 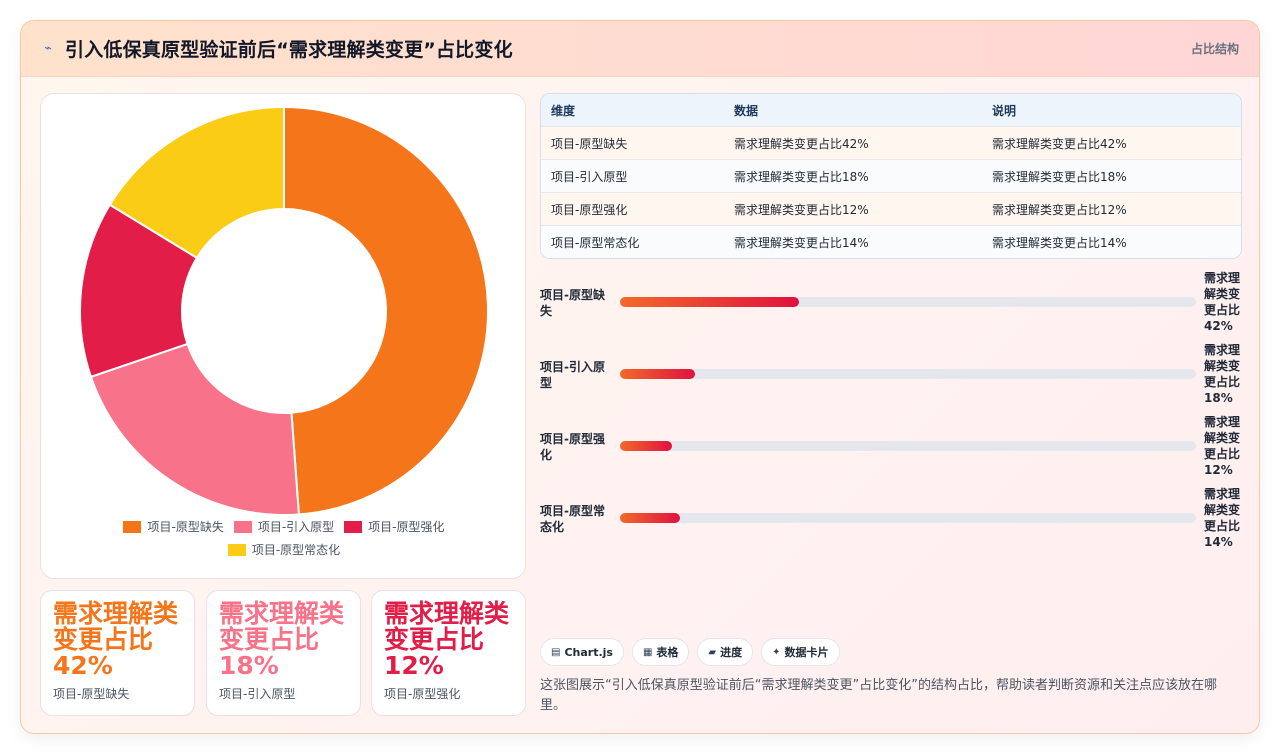 I want to click on table-row: 项目-原型缺失 需求理解类变更占比42% 需求理解类变更占比42%, so click(x=891, y=143).